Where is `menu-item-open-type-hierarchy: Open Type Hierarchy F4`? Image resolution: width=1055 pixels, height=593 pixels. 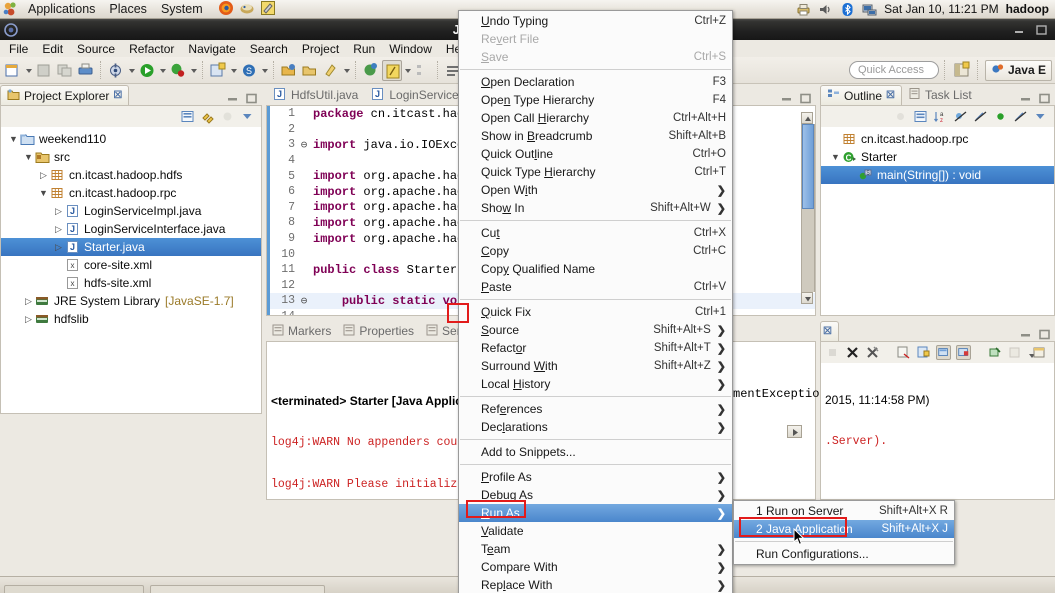 menu-item-open-type-hierarchy: Open Type Hierarchy F4 is located at coordinates (595, 100).